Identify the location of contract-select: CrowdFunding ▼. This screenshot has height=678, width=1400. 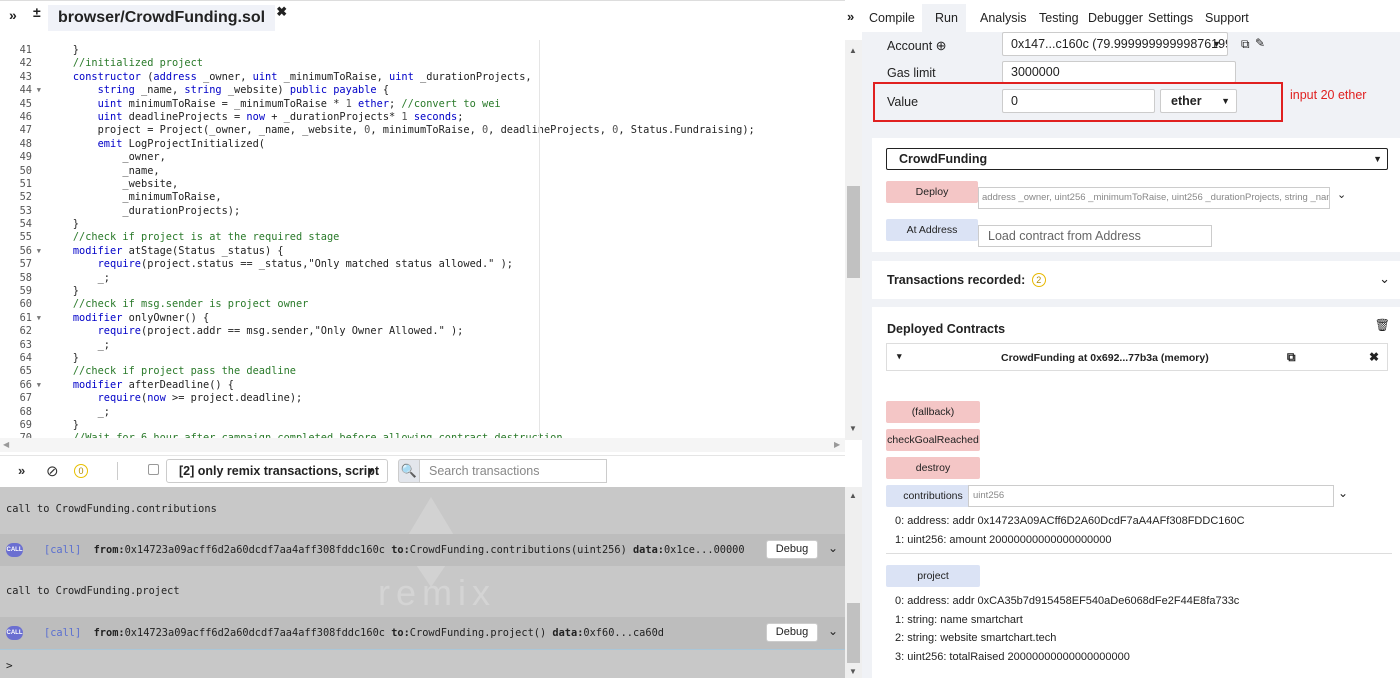
(1137, 159).